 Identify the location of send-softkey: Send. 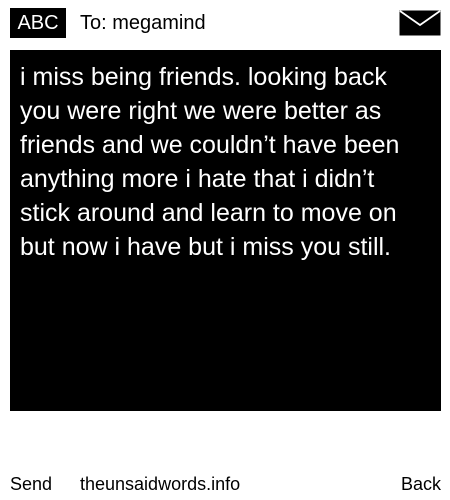
(31, 484).